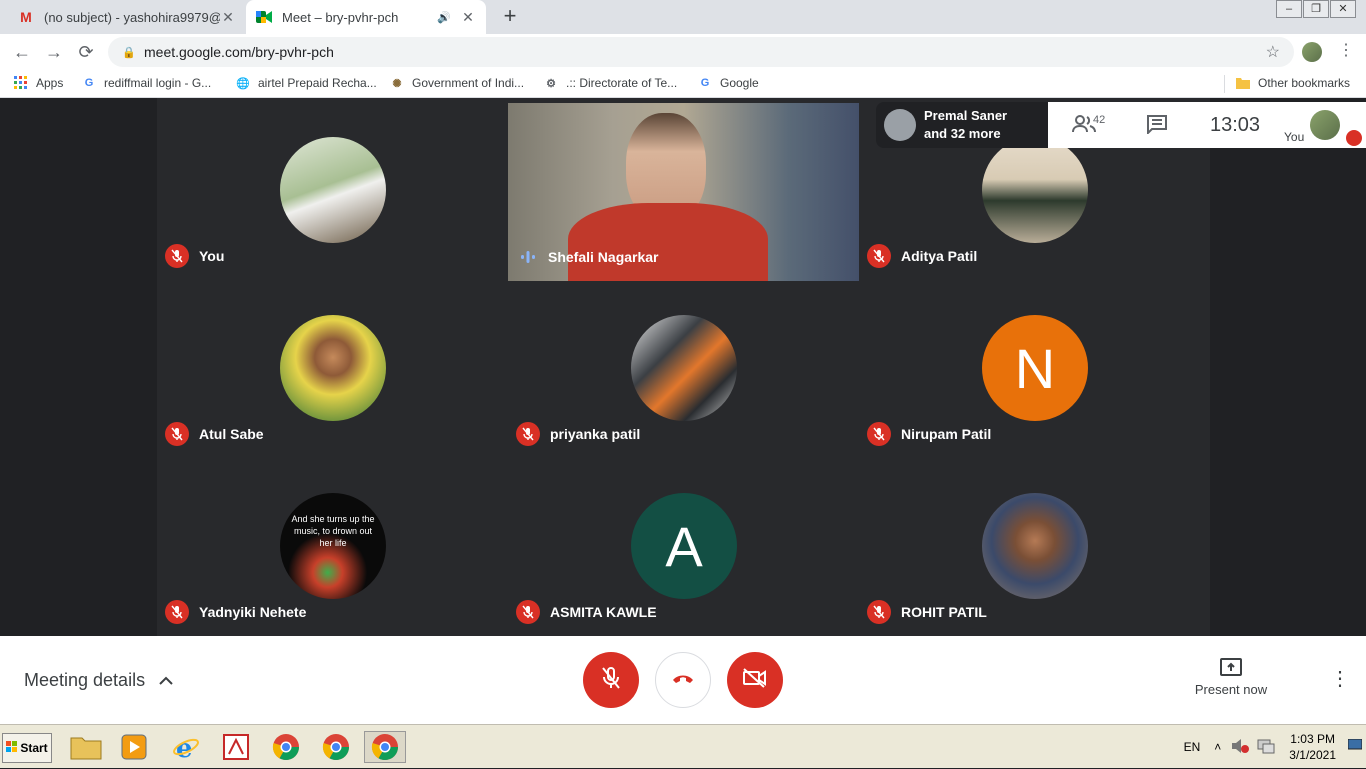 The height and width of the screenshot is (769, 1366). Describe the element at coordinates (1289, 9) in the screenshot. I see `minimize-button: –` at that location.